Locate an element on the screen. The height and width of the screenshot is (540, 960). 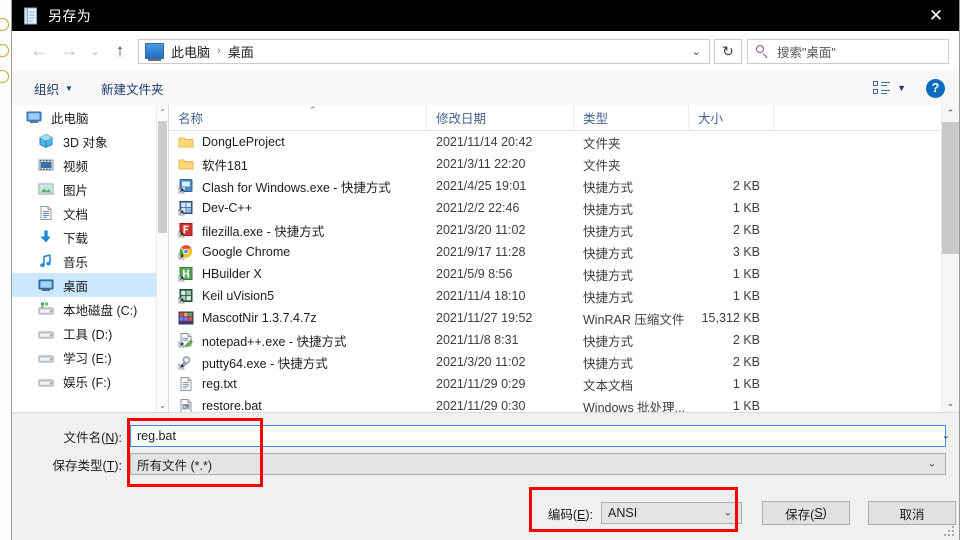
file-date: 2021/11/27 19:52 is located at coordinates (484, 318).